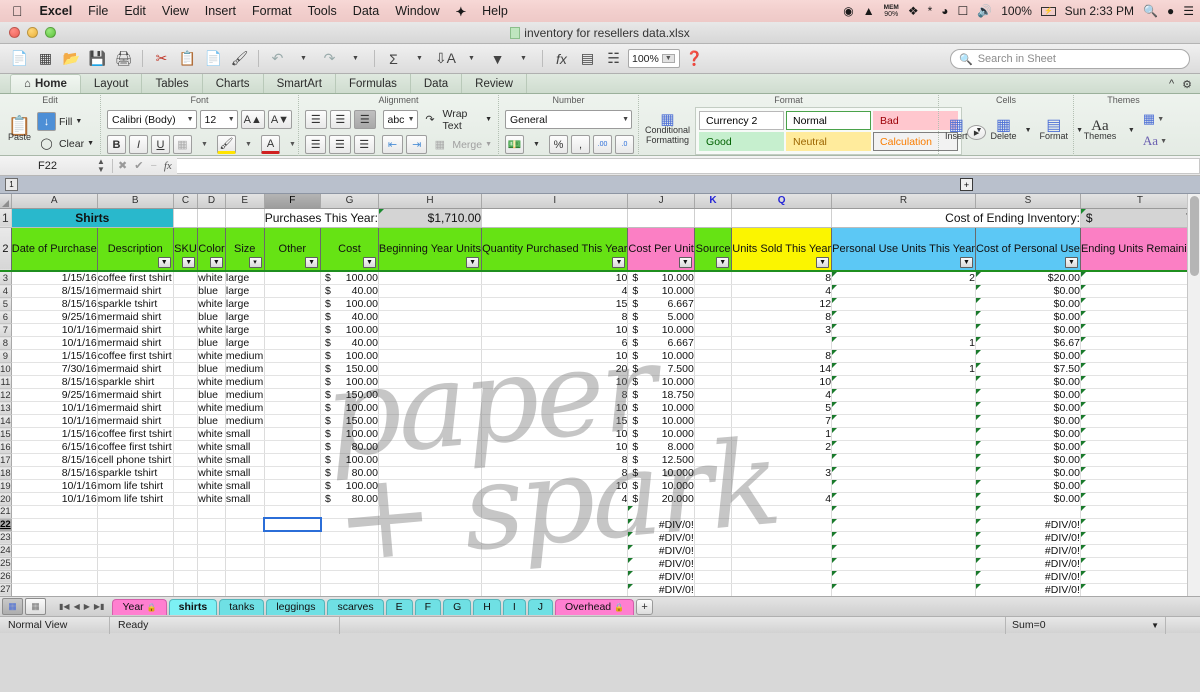  What do you see at coordinates (1028, 525) in the screenshot?
I see `cell-cost-of-personal-use: #DIV/0!` at bounding box center [1028, 525].